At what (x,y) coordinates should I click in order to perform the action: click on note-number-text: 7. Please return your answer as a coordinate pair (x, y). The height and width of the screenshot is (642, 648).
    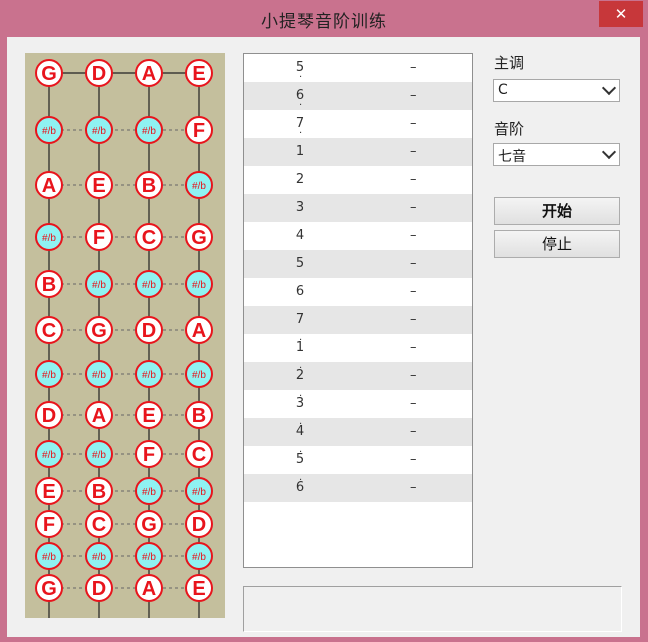
    Looking at the image, I should click on (300, 319).